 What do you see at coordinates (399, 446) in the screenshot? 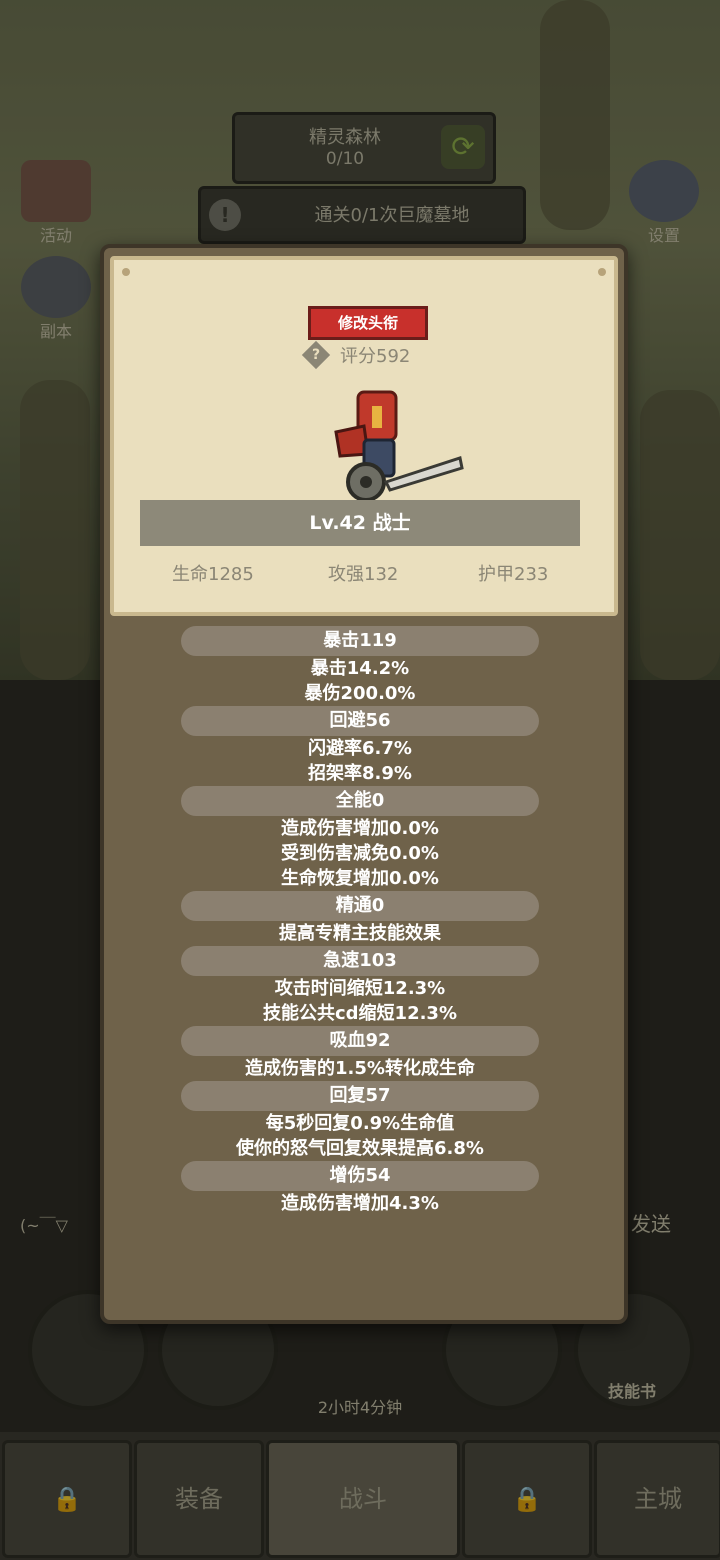
I see `warrior-avatar` at bounding box center [399, 446].